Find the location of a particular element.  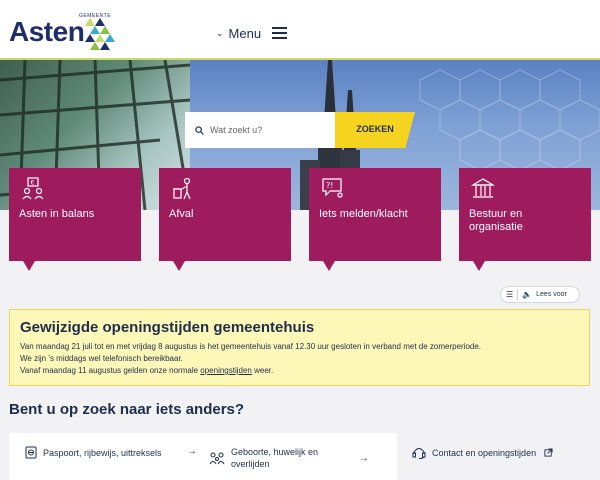

logo-text: Asten is located at coordinates (47, 31).